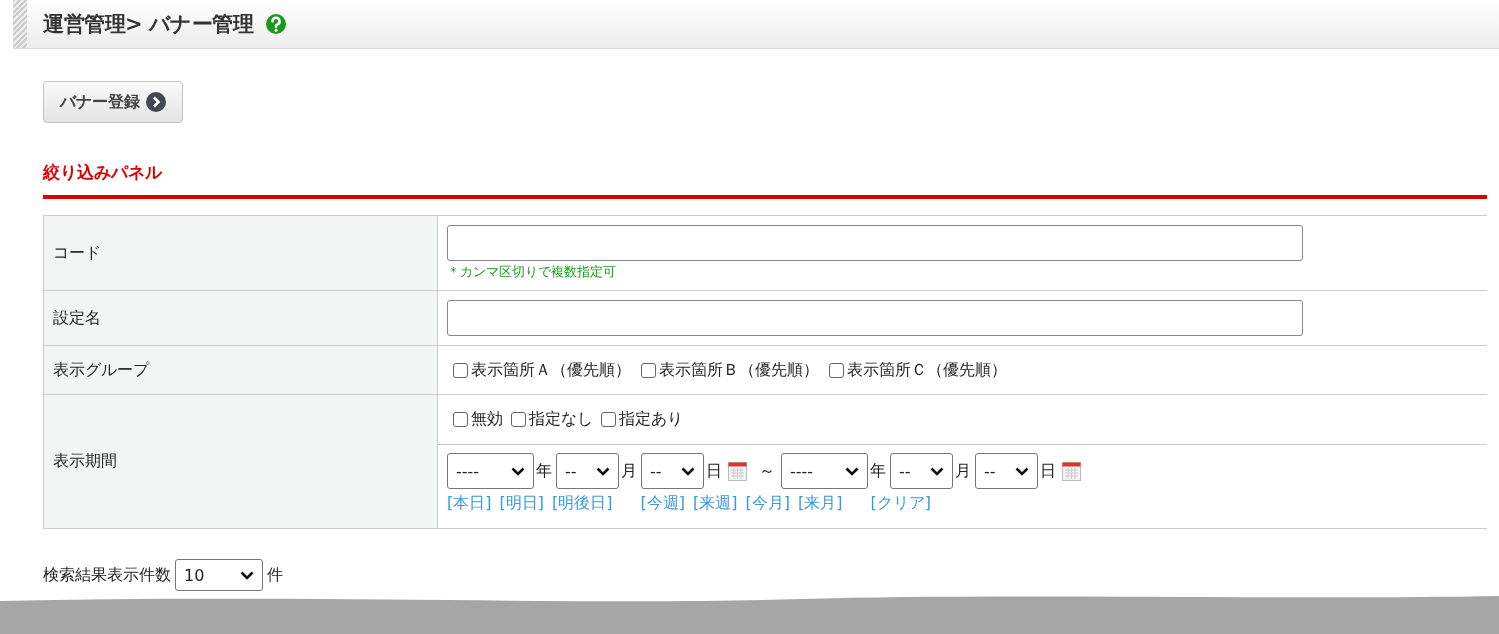  What do you see at coordinates (241, 253) in the screenshot?
I see `row-label: コード` at bounding box center [241, 253].